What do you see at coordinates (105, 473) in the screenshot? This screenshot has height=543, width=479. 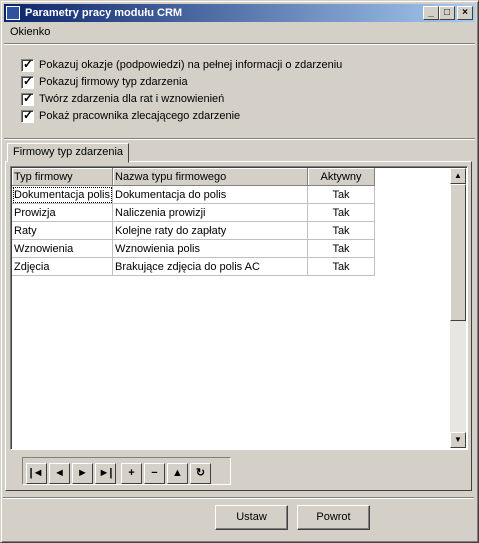 I see `last-record-icon: ►|` at bounding box center [105, 473].